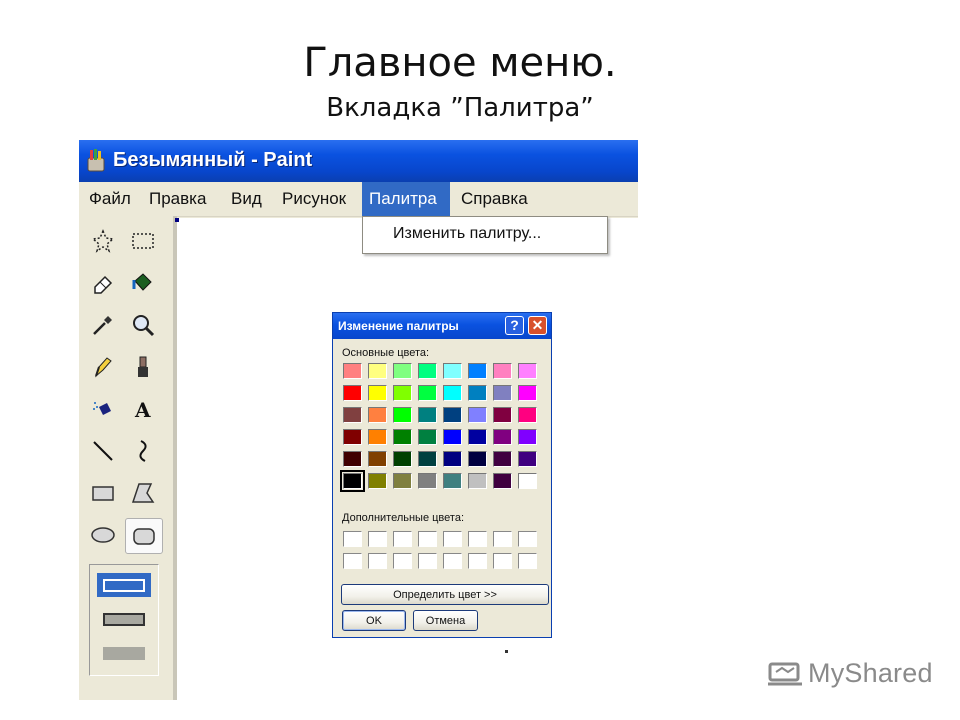  I want to click on ok-button: OK, so click(374, 620).